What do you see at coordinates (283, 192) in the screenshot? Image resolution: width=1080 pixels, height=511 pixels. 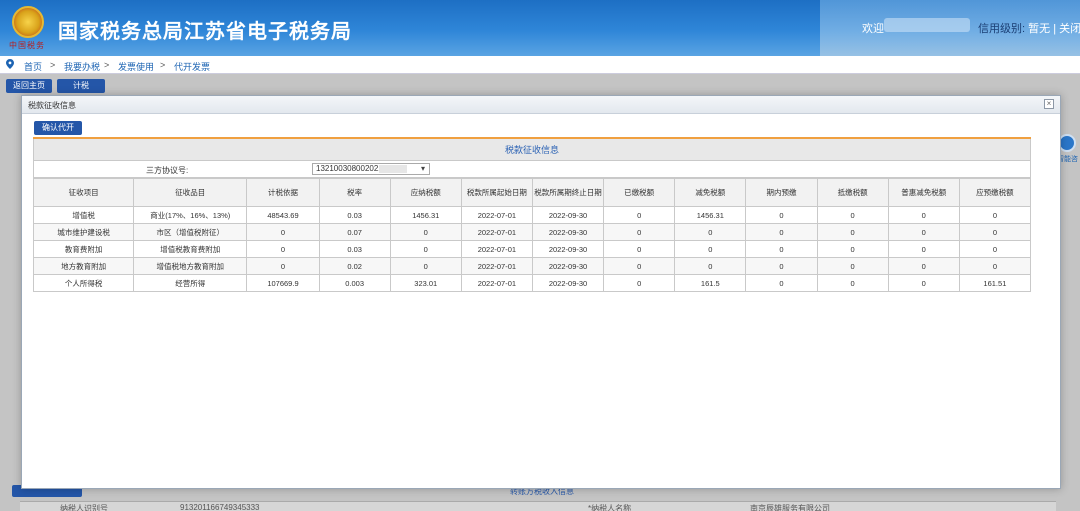 I see `column-header: 计税依据` at bounding box center [283, 192].